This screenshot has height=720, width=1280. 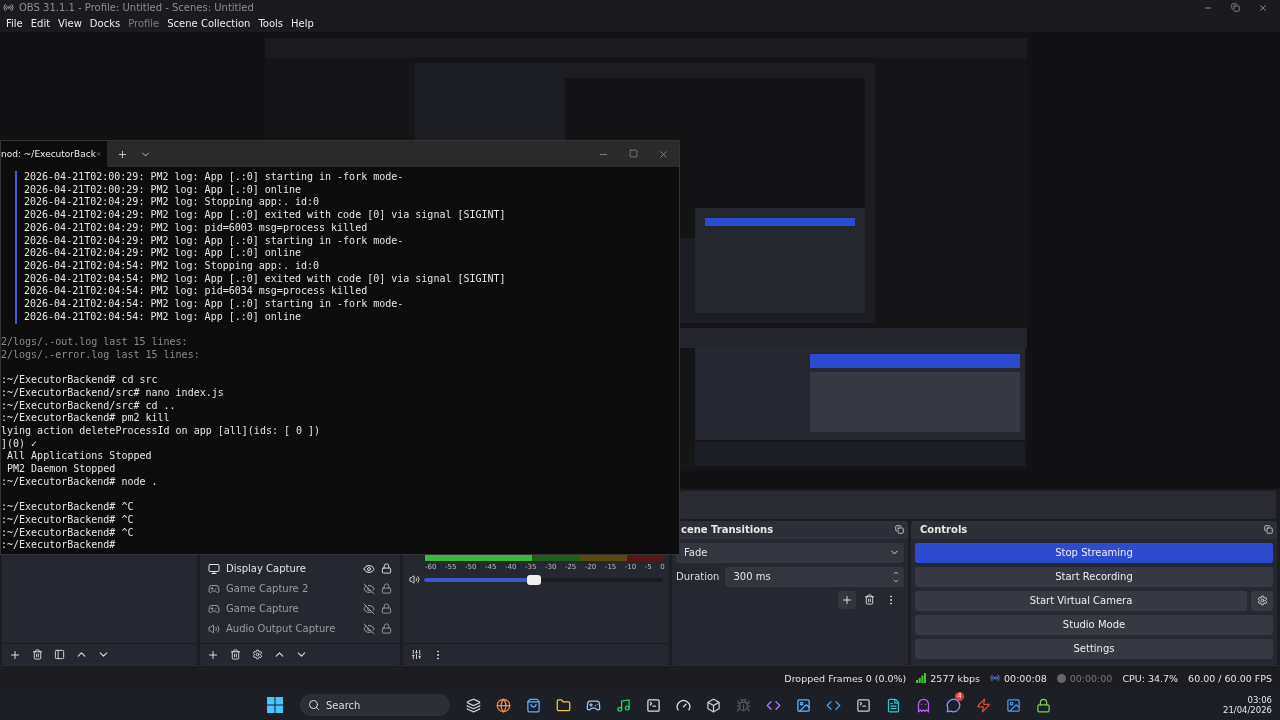 What do you see at coordinates (122, 154) in the screenshot?
I see `new-tab-icon` at bounding box center [122, 154].